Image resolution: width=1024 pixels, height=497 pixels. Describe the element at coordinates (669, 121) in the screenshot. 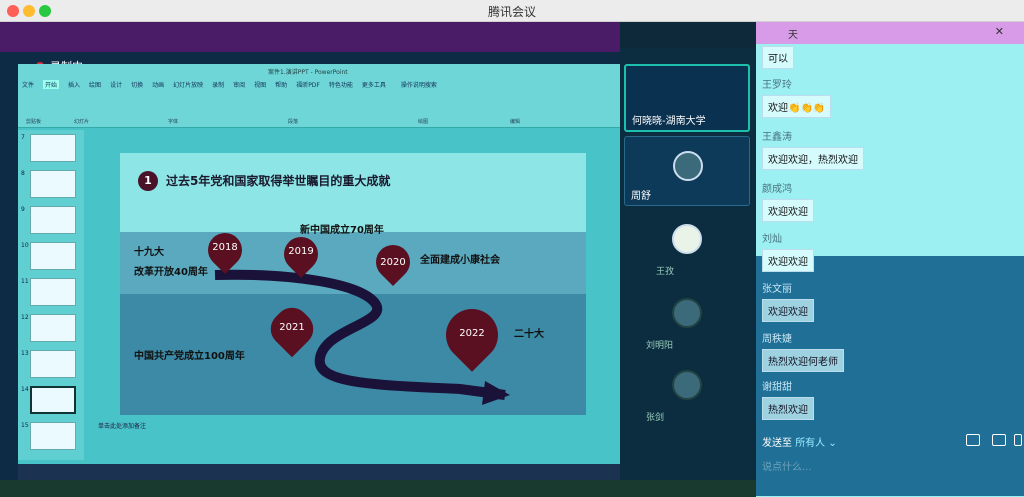

I see `video-name: 何晓晓-湖南大学` at that location.